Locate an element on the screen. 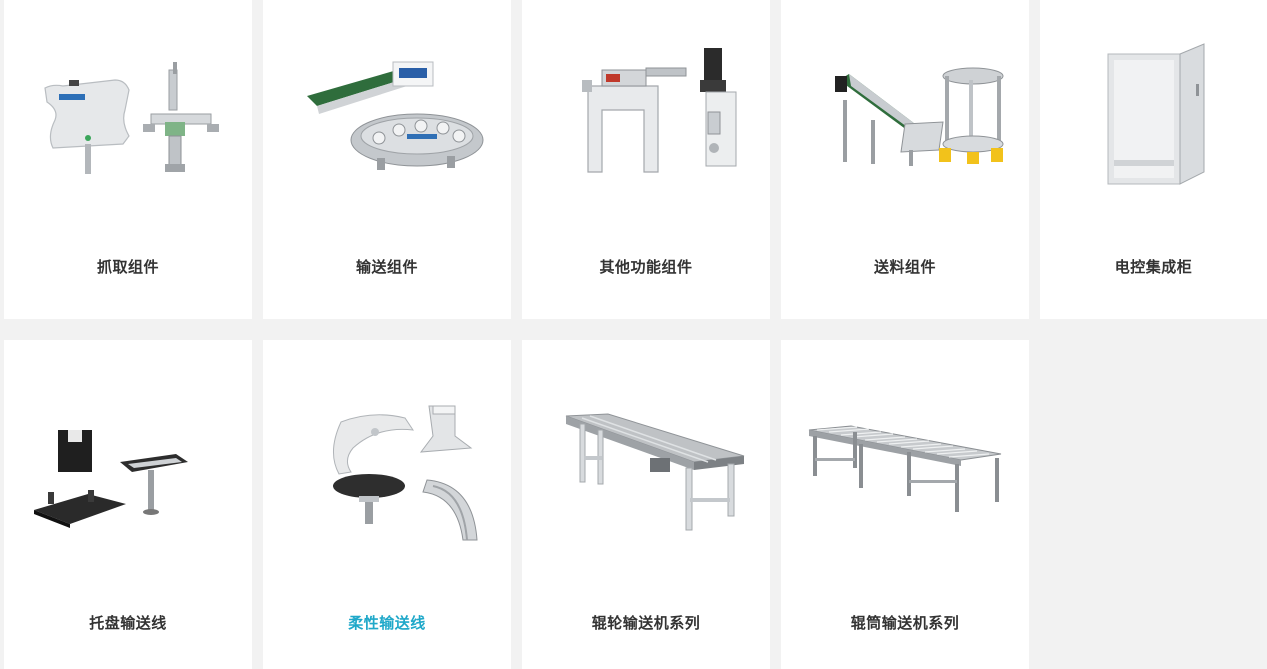 This screenshot has height=669, width=1267. product-card-function-module: 其他功能组件 is located at coordinates (646, 159).